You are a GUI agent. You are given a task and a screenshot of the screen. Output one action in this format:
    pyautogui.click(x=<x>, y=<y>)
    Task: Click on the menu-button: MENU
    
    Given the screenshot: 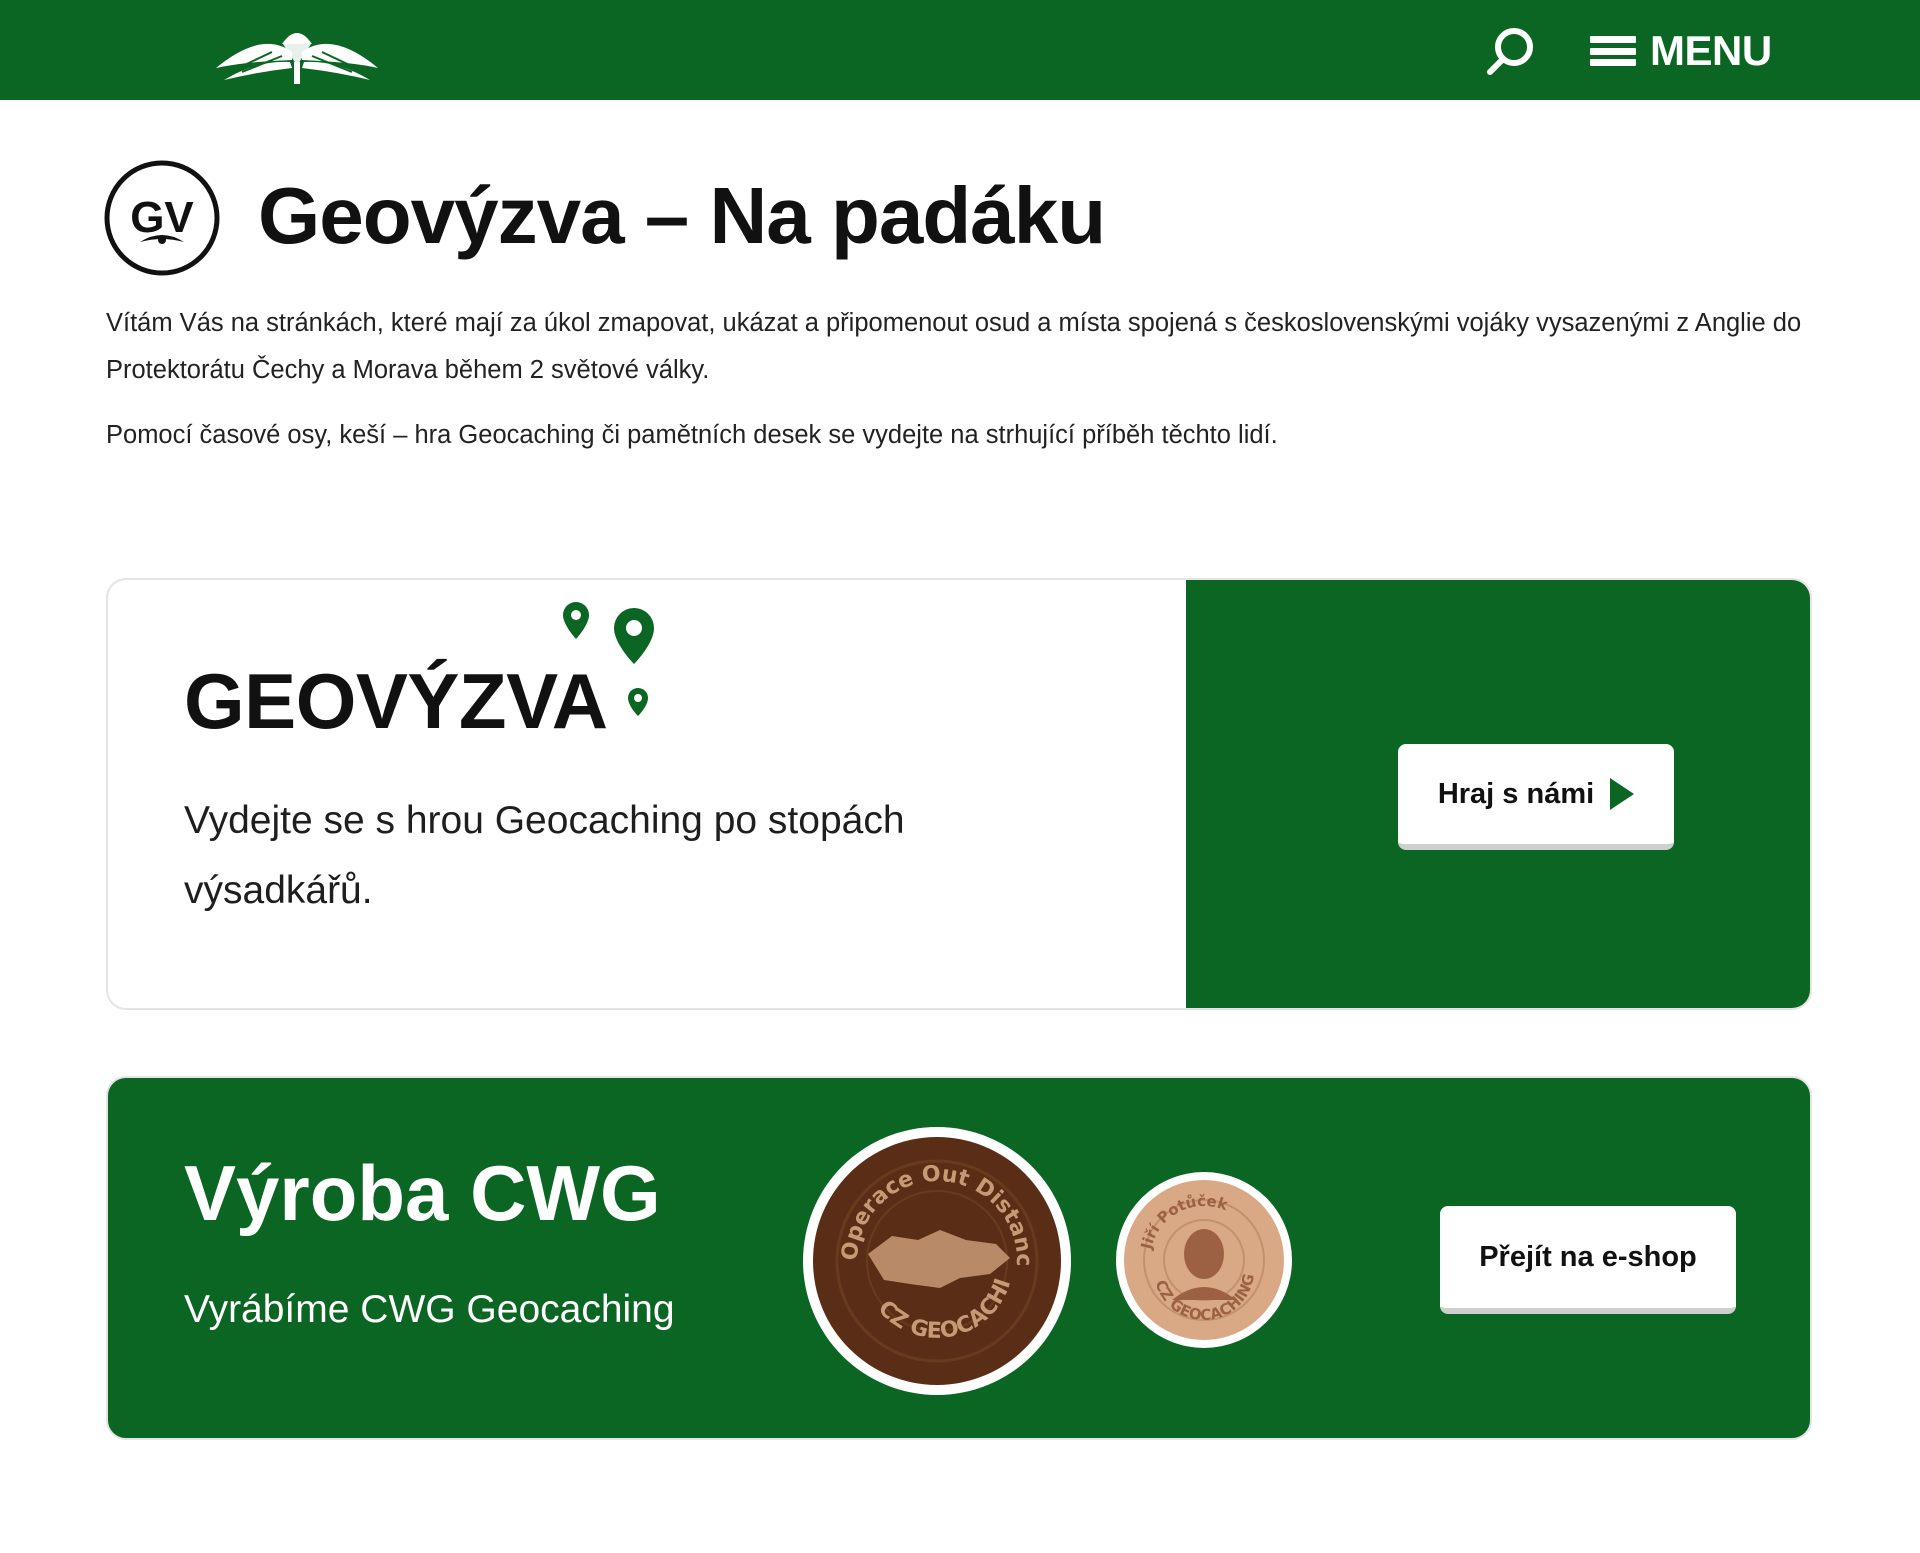 What is the action you would take?
    pyautogui.click(x=1681, y=51)
    